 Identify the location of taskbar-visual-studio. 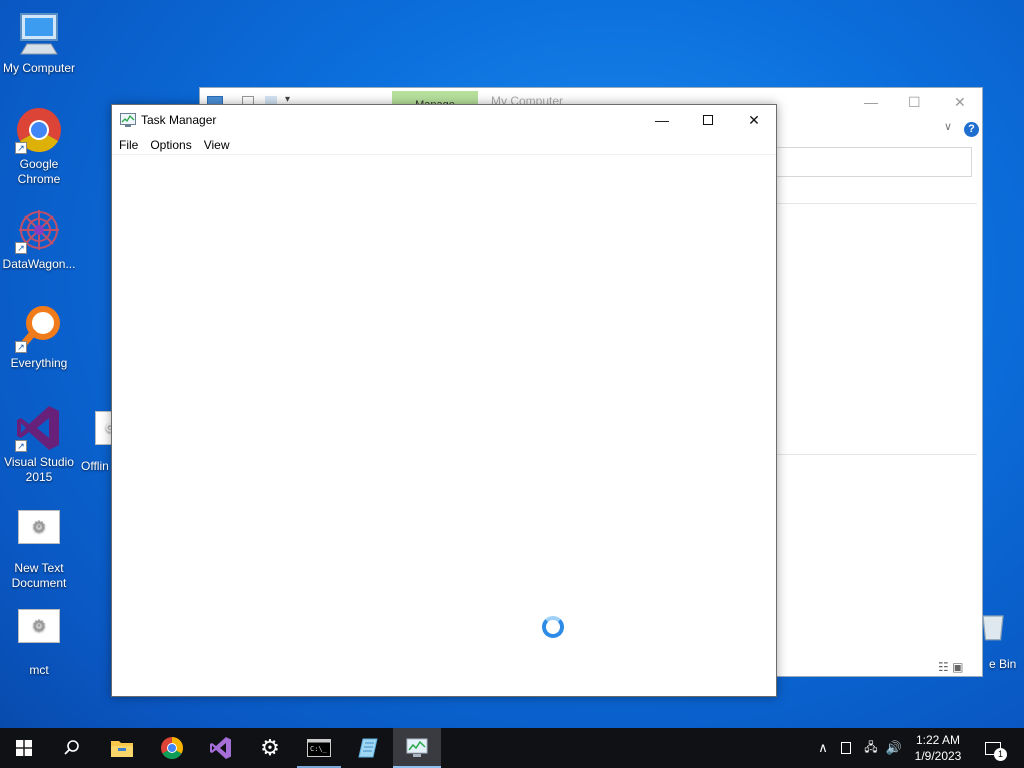
(221, 748).